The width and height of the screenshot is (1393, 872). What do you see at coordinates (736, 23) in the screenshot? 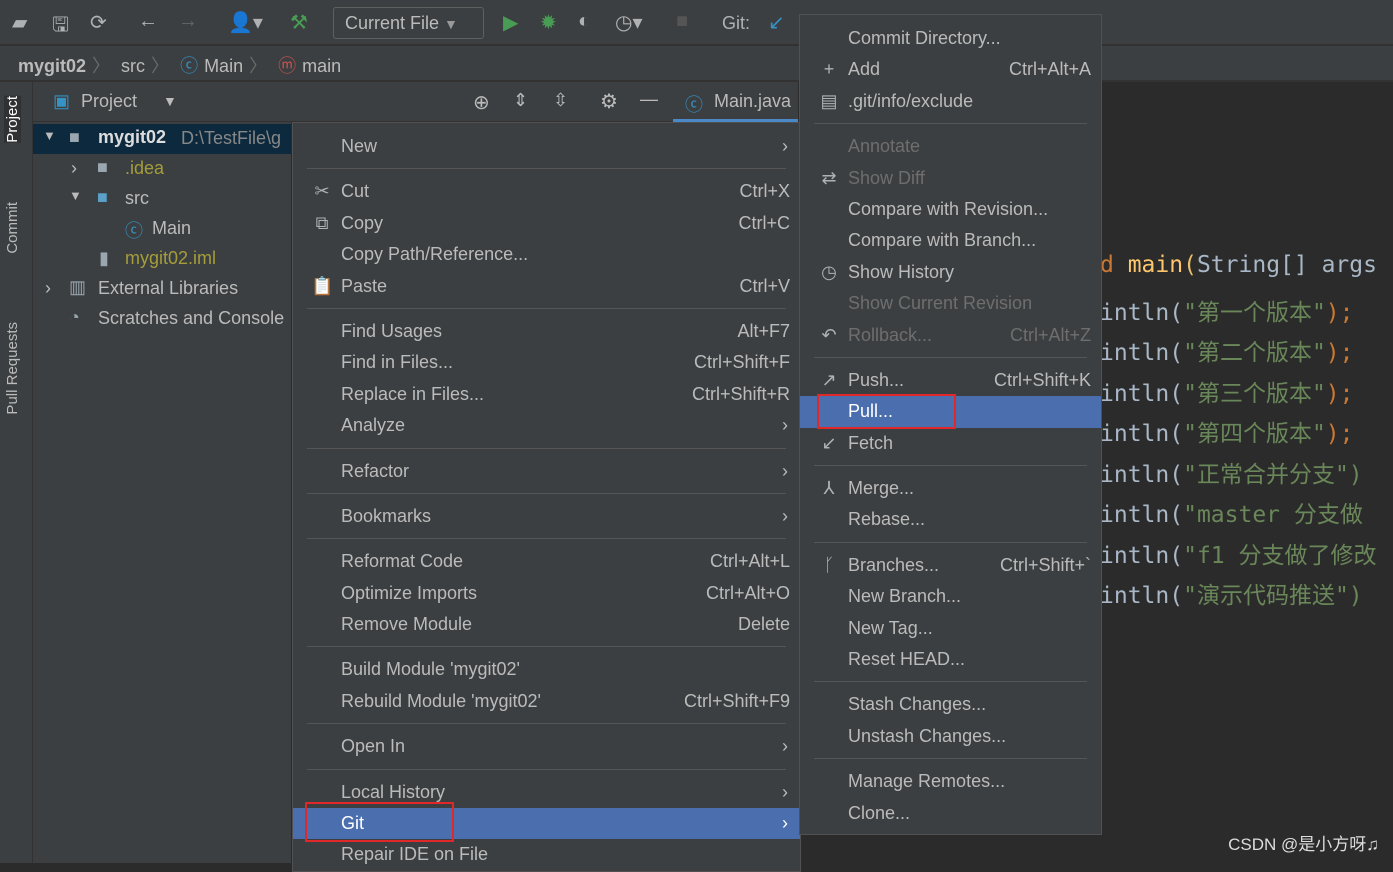
I see `git-label: Git:` at bounding box center [736, 23].